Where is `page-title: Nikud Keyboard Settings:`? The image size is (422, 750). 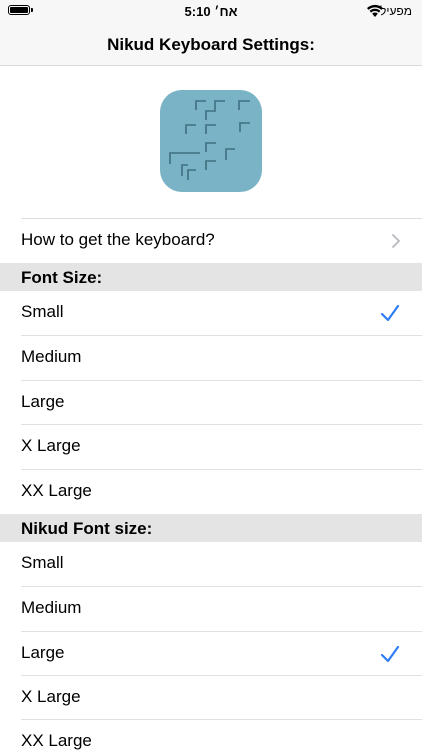
page-title: Nikud Keyboard Settings: is located at coordinates (211, 44).